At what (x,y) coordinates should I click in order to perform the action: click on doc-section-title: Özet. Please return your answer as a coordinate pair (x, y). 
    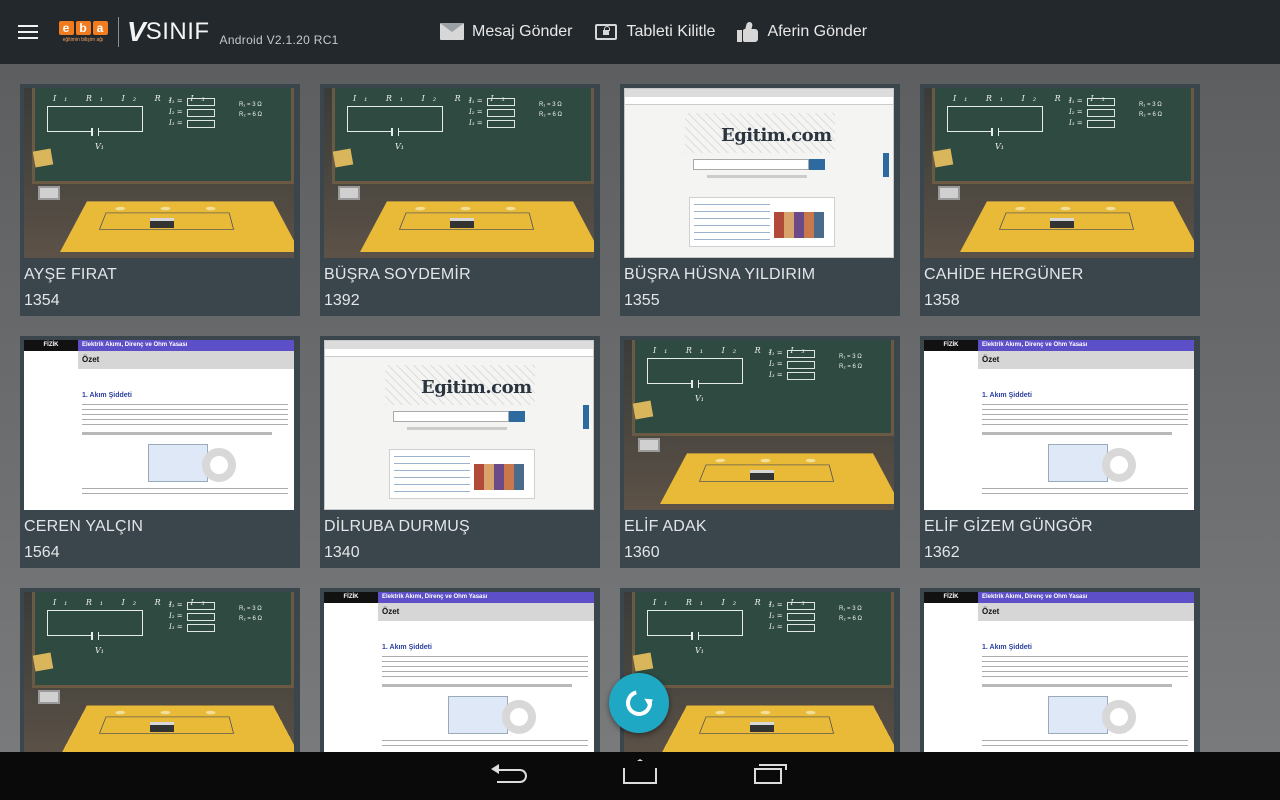
    Looking at the image, I should click on (391, 611).